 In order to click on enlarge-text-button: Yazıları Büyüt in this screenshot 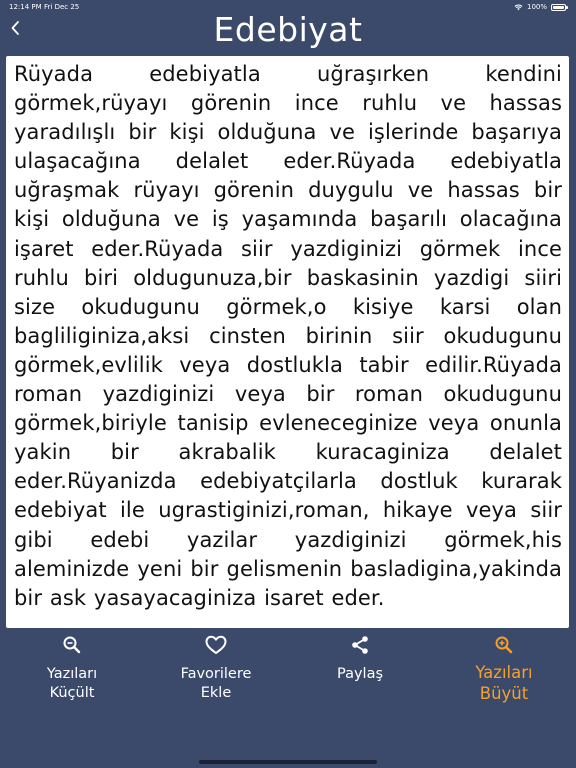, I will do `click(504, 672)`.